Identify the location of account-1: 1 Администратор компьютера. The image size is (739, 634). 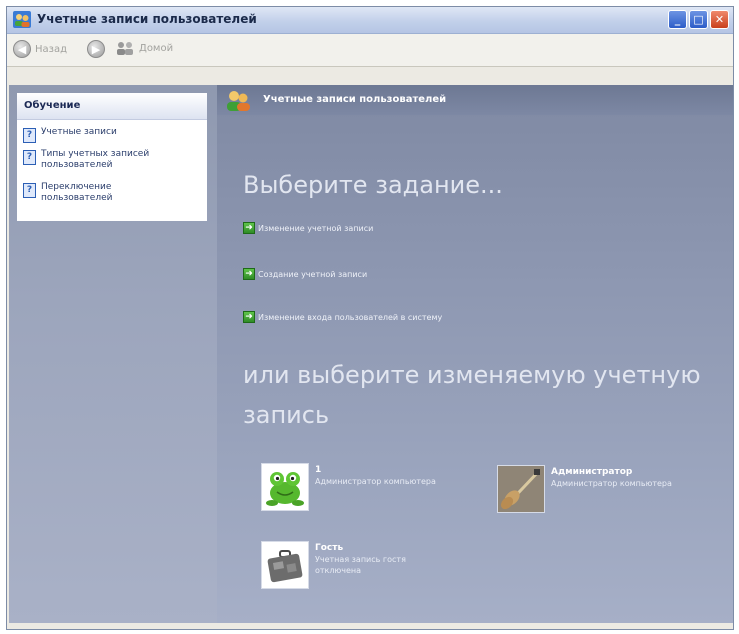
(348, 487).